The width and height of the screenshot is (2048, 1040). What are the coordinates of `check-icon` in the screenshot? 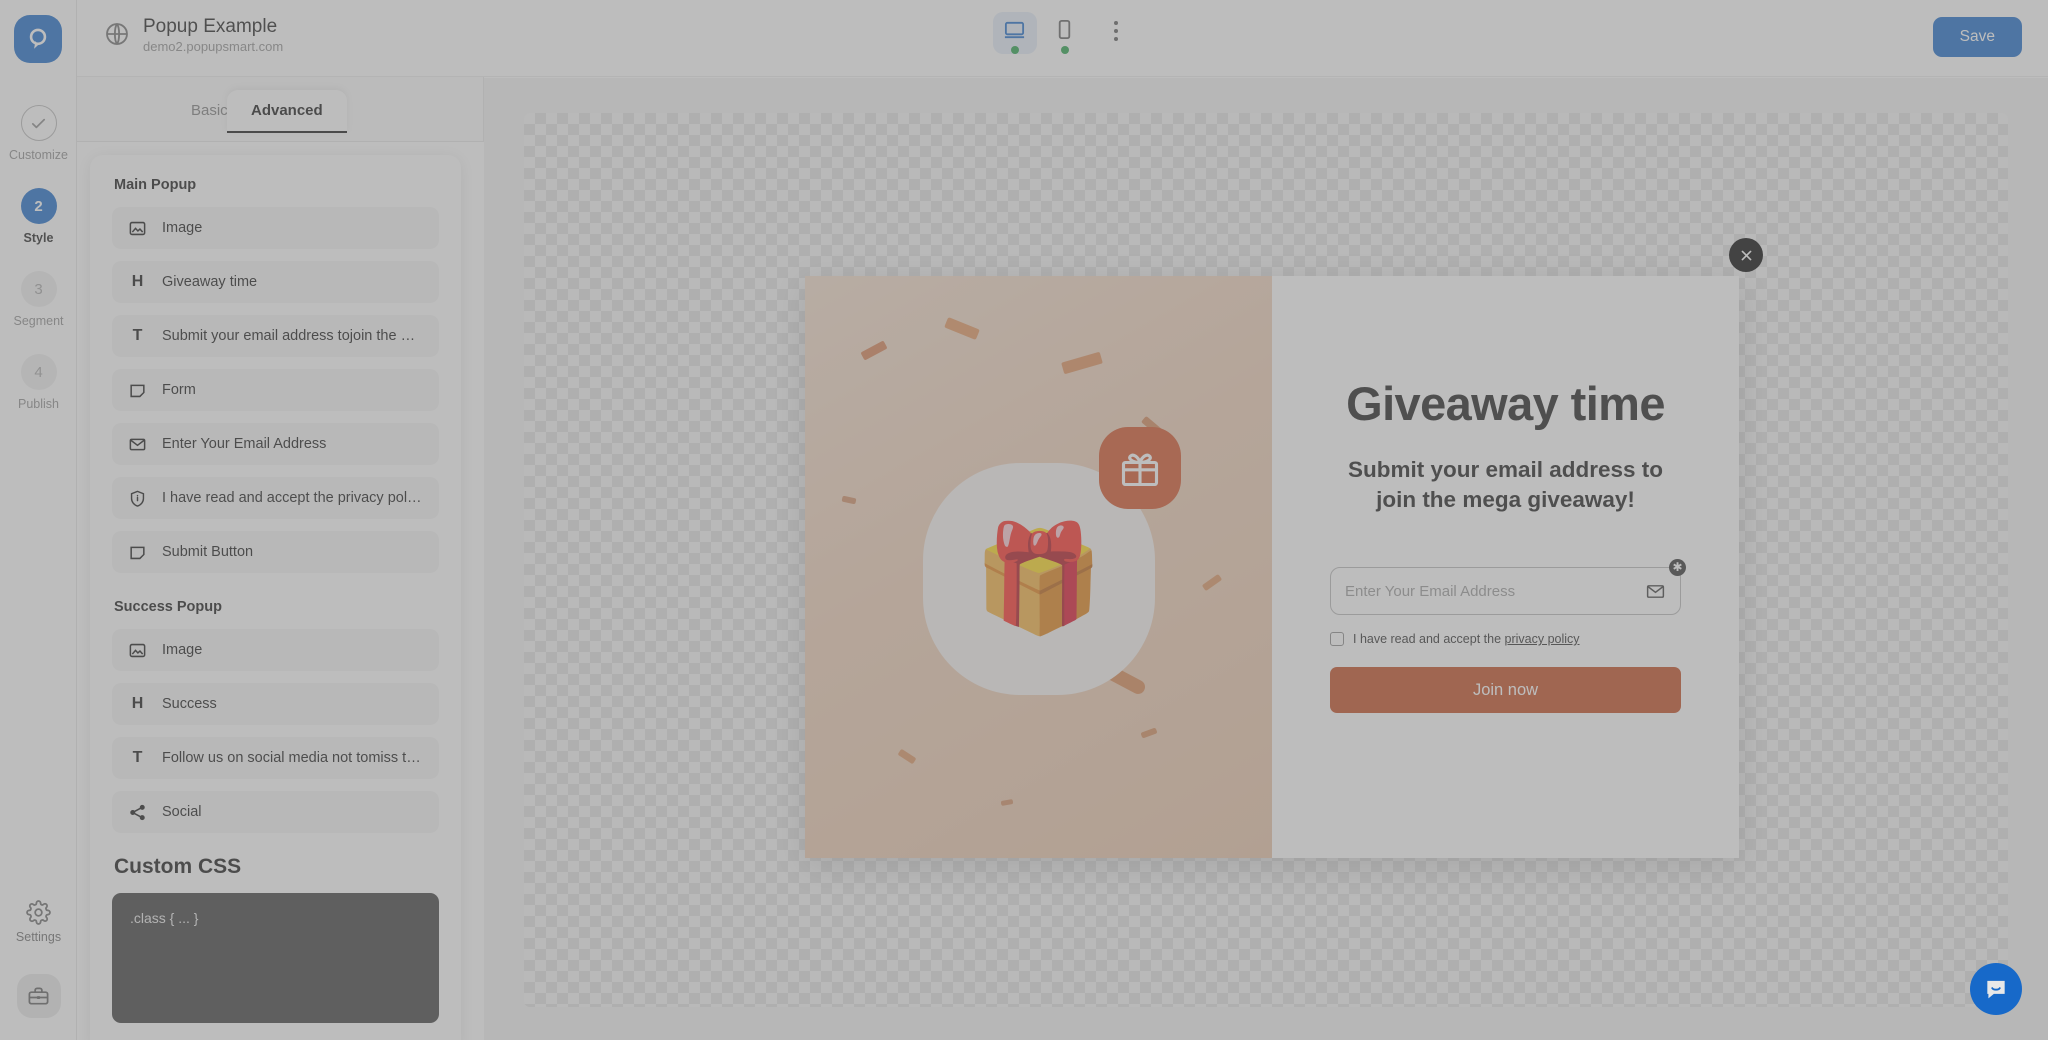 It's located at (38, 123).